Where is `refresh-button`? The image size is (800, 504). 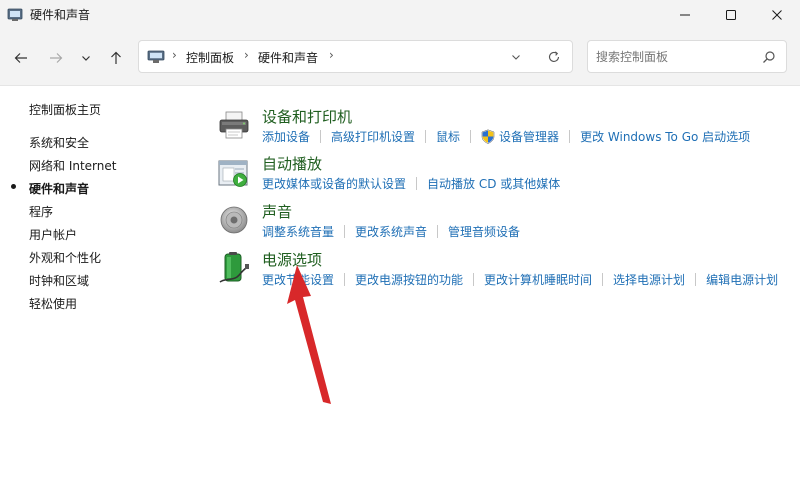
refresh-button is located at coordinates (554, 57).